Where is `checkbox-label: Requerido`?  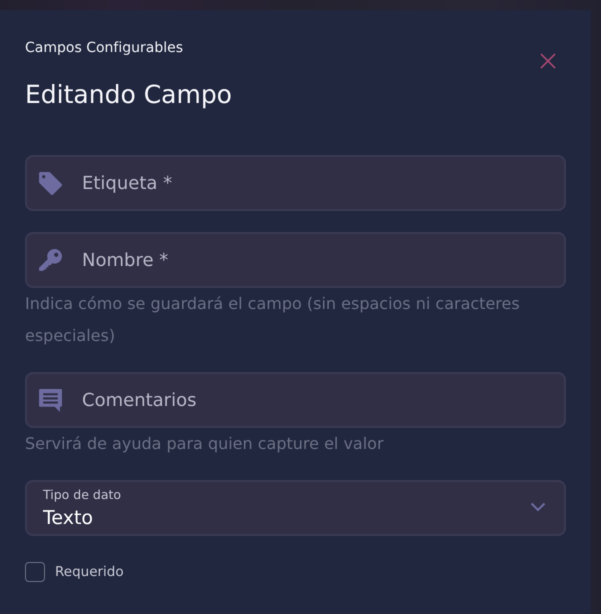 checkbox-label: Requerido is located at coordinates (89, 572).